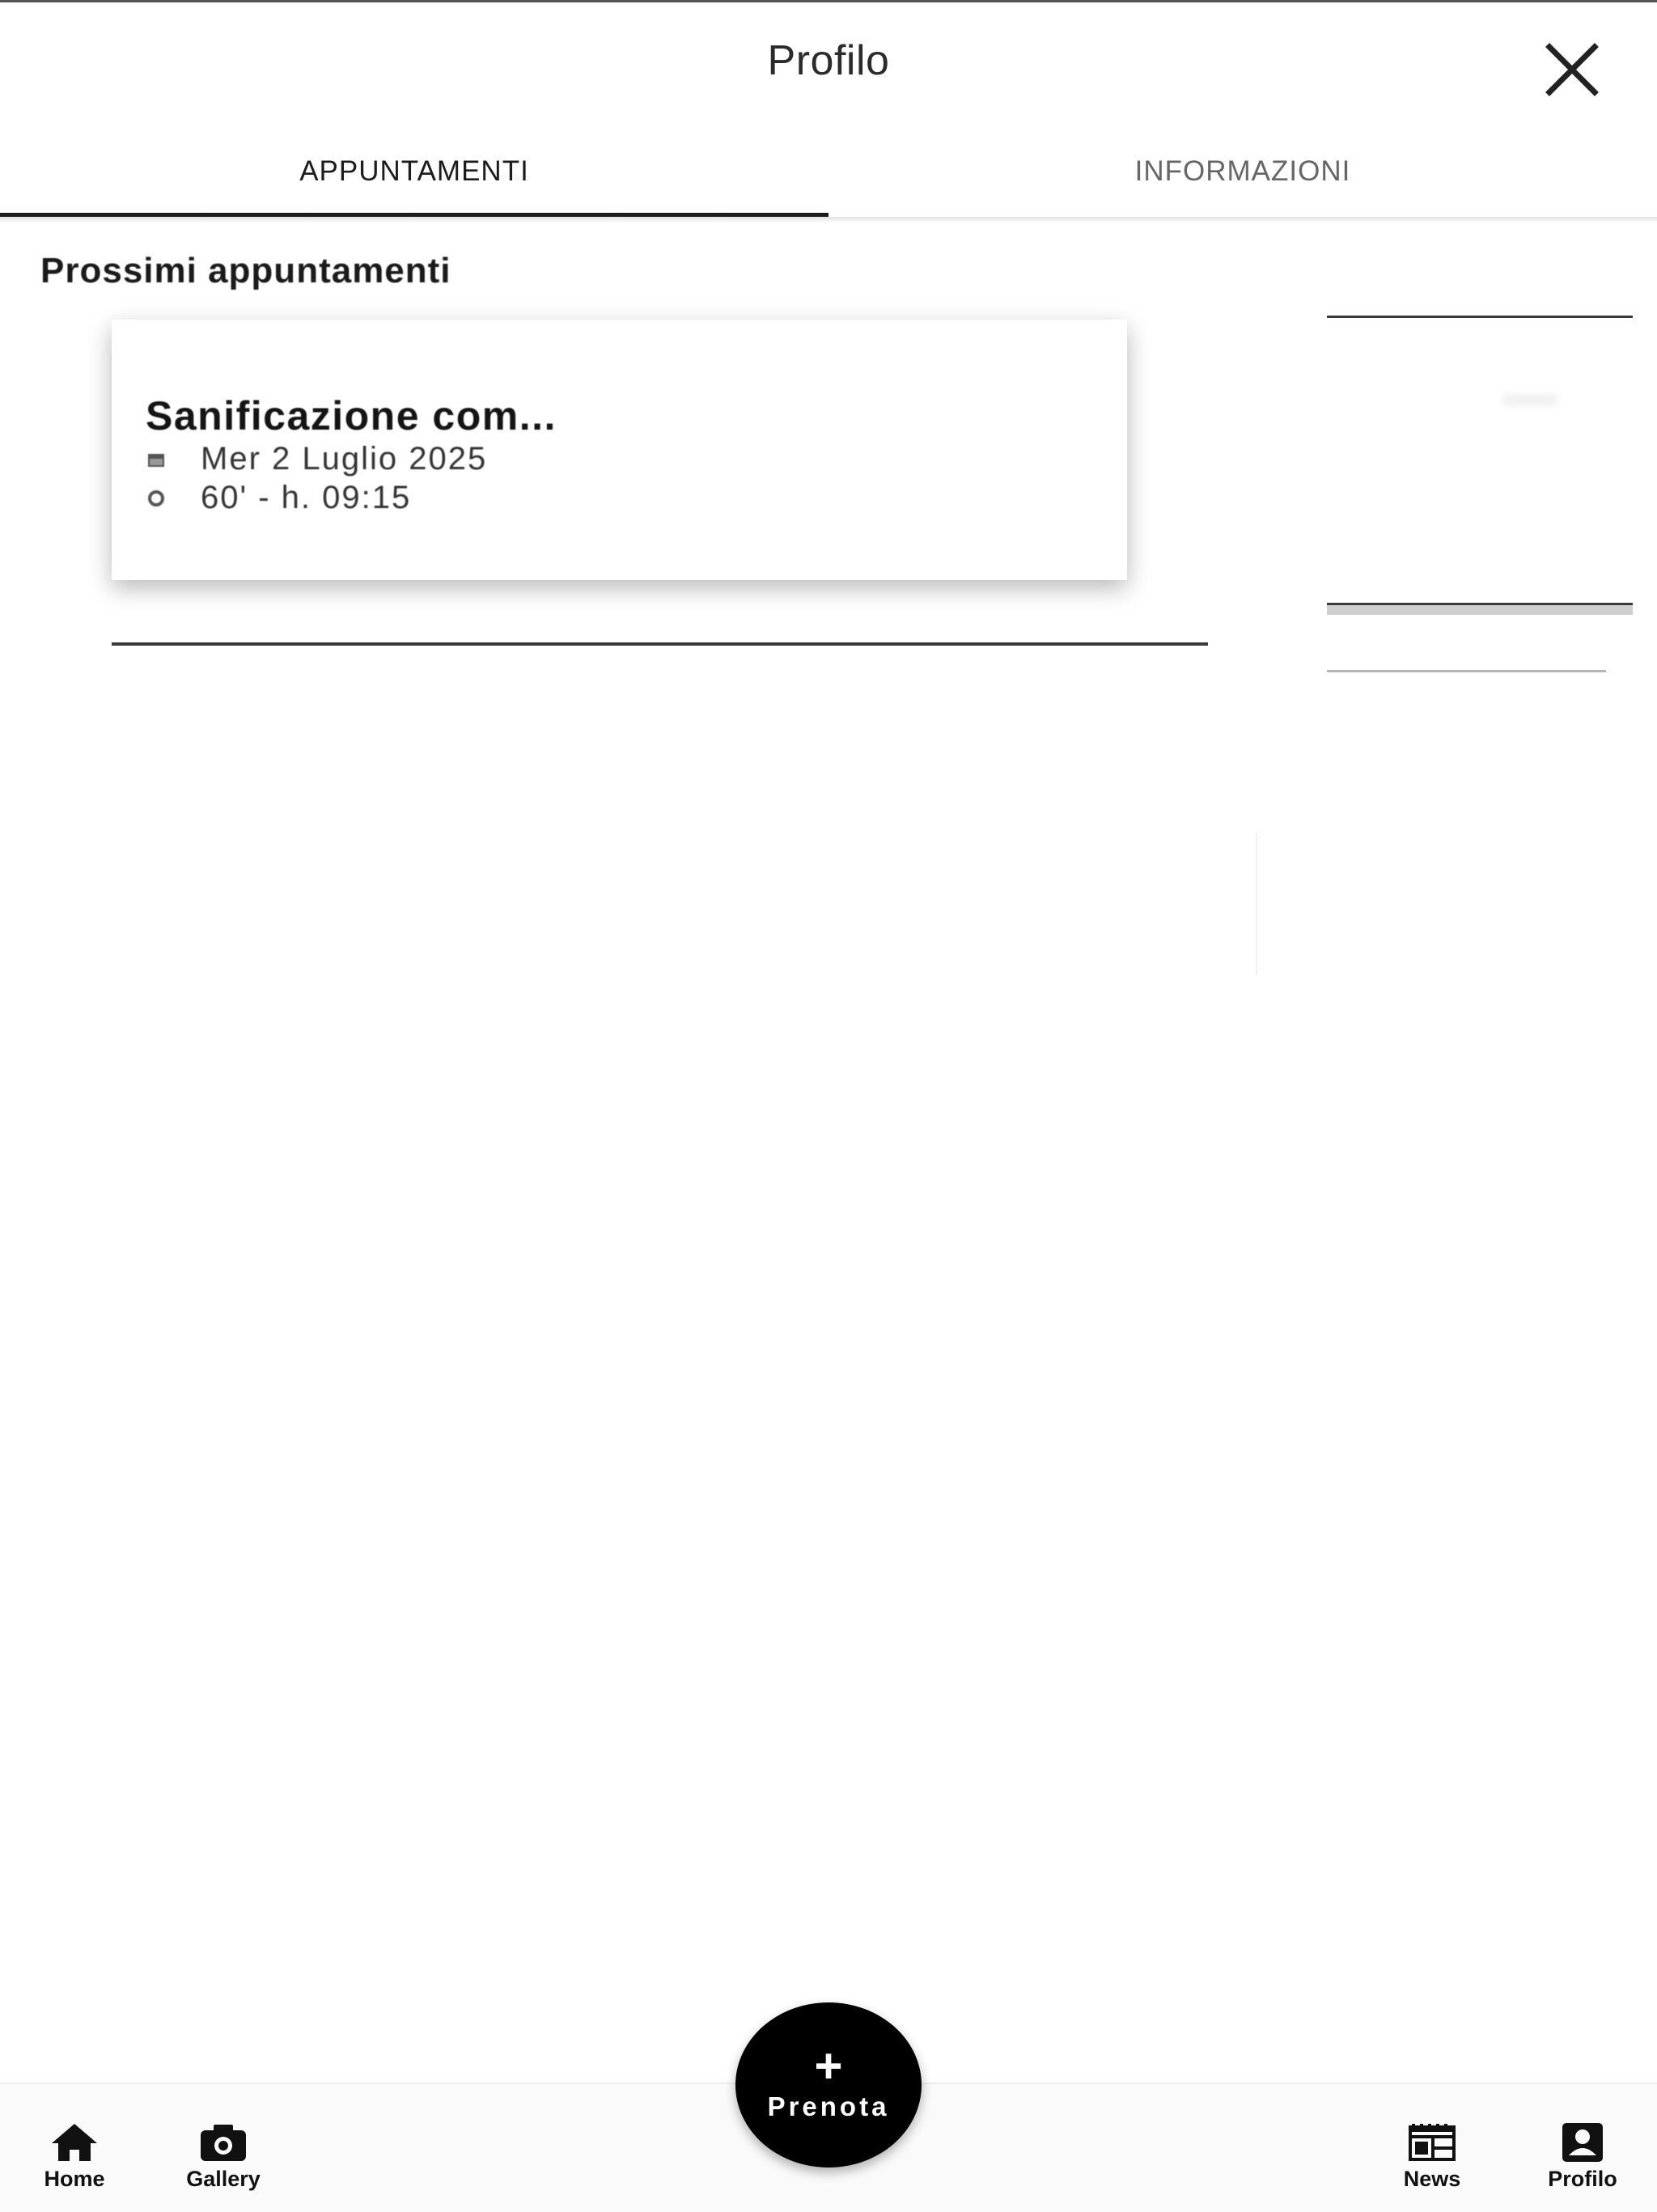 This screenshot has width=1657, height=2212. What do you see at coordinates (1480, 317) in the screenshot?
I see `offscreen-panel-divider` at bounding box center [1480, 317].